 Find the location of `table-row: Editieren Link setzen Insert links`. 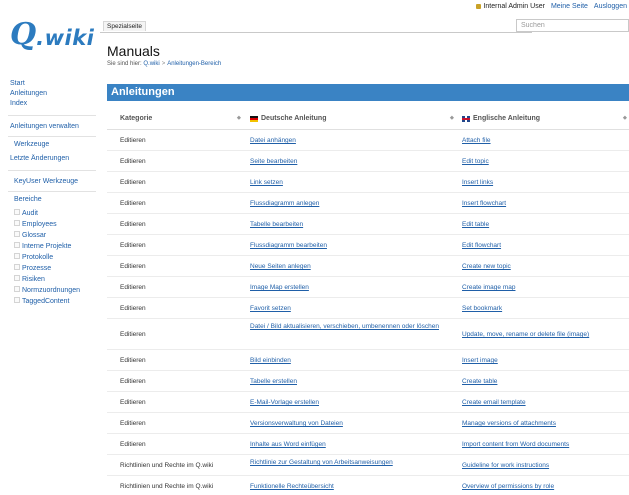

table-row: Editieren Link setzen Insert links is located at coordinates (368, 182).